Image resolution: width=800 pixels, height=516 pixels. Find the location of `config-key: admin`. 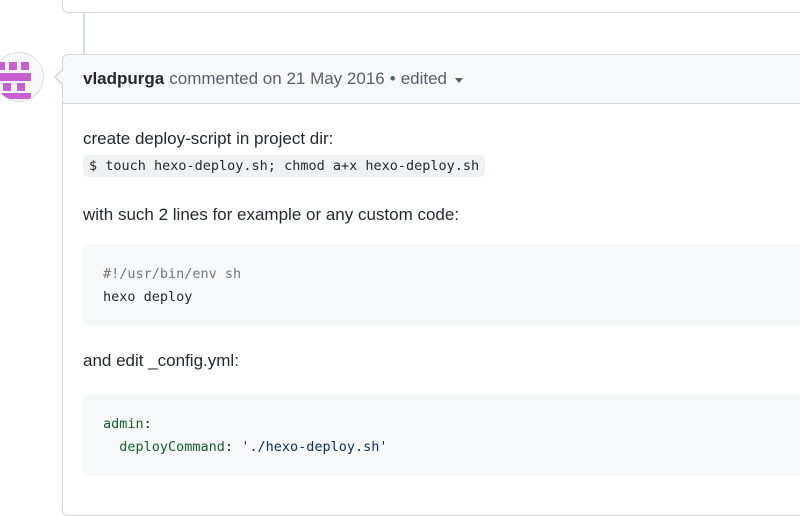

config-key: admin is located at coordinates (123, 424).